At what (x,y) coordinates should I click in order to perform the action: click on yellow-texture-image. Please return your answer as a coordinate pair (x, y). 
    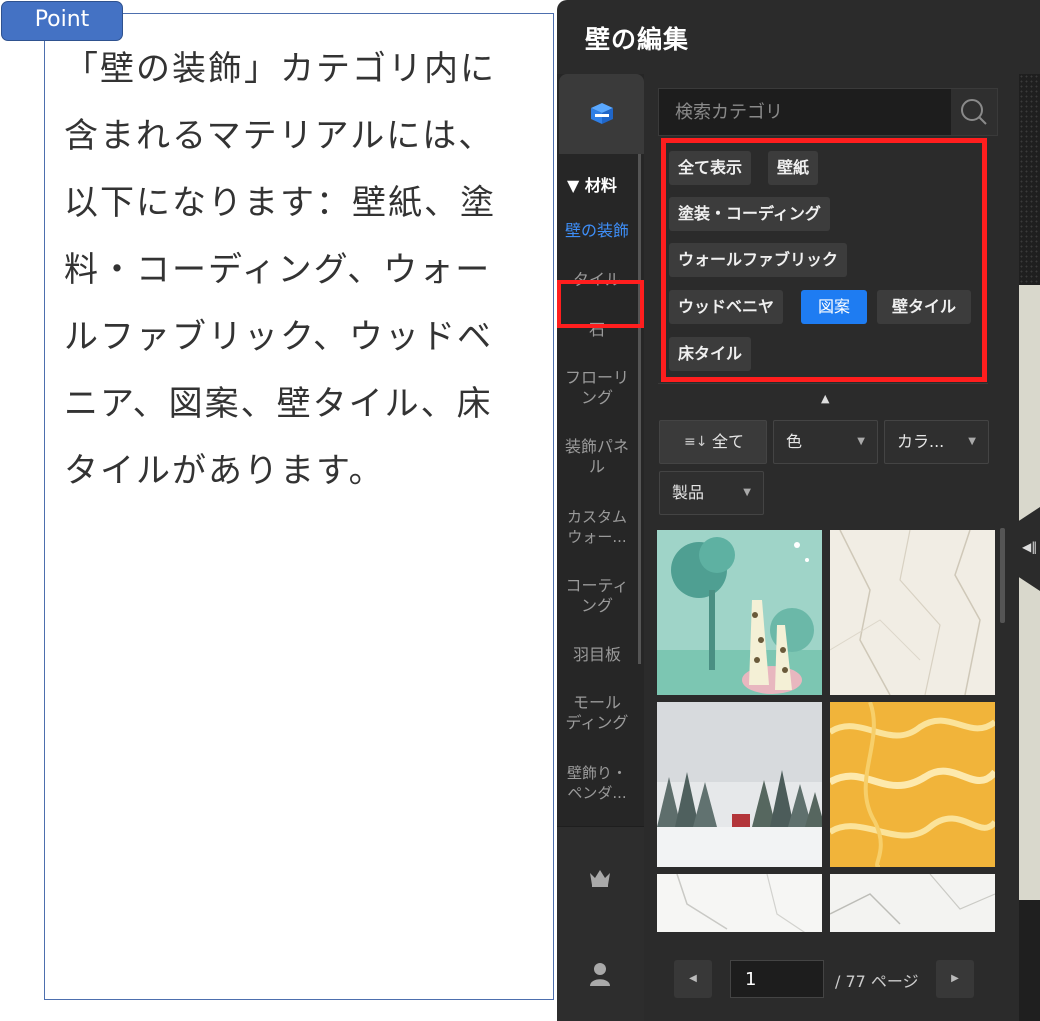
    Looking at the image, I should click on (912, 784).